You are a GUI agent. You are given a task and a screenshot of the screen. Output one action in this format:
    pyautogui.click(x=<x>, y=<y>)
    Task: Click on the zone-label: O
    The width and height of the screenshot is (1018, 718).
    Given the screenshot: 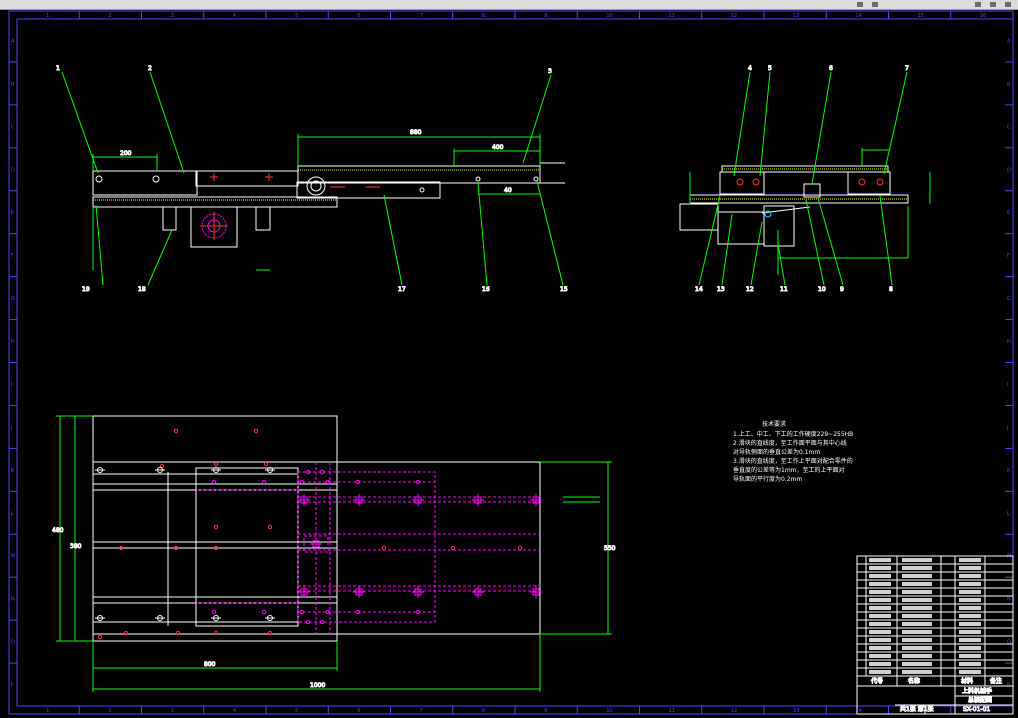 What is the action you would take?
    pyautogui.click(x=1009, y=643)
    